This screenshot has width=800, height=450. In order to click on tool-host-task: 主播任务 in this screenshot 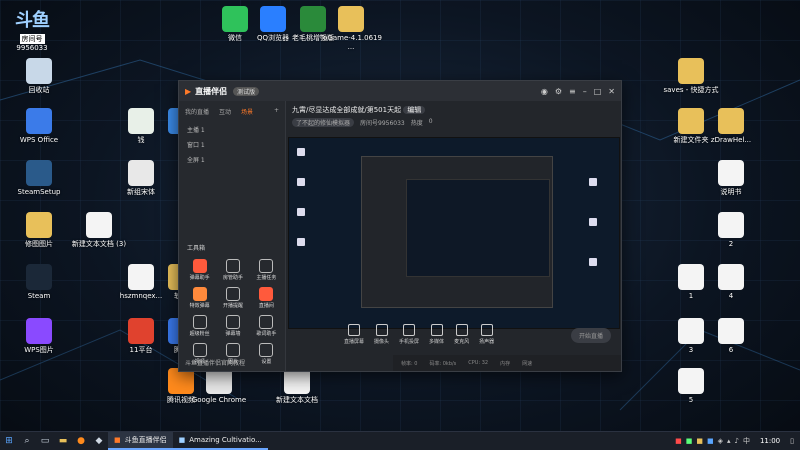, I will do `click(266, 270)`.